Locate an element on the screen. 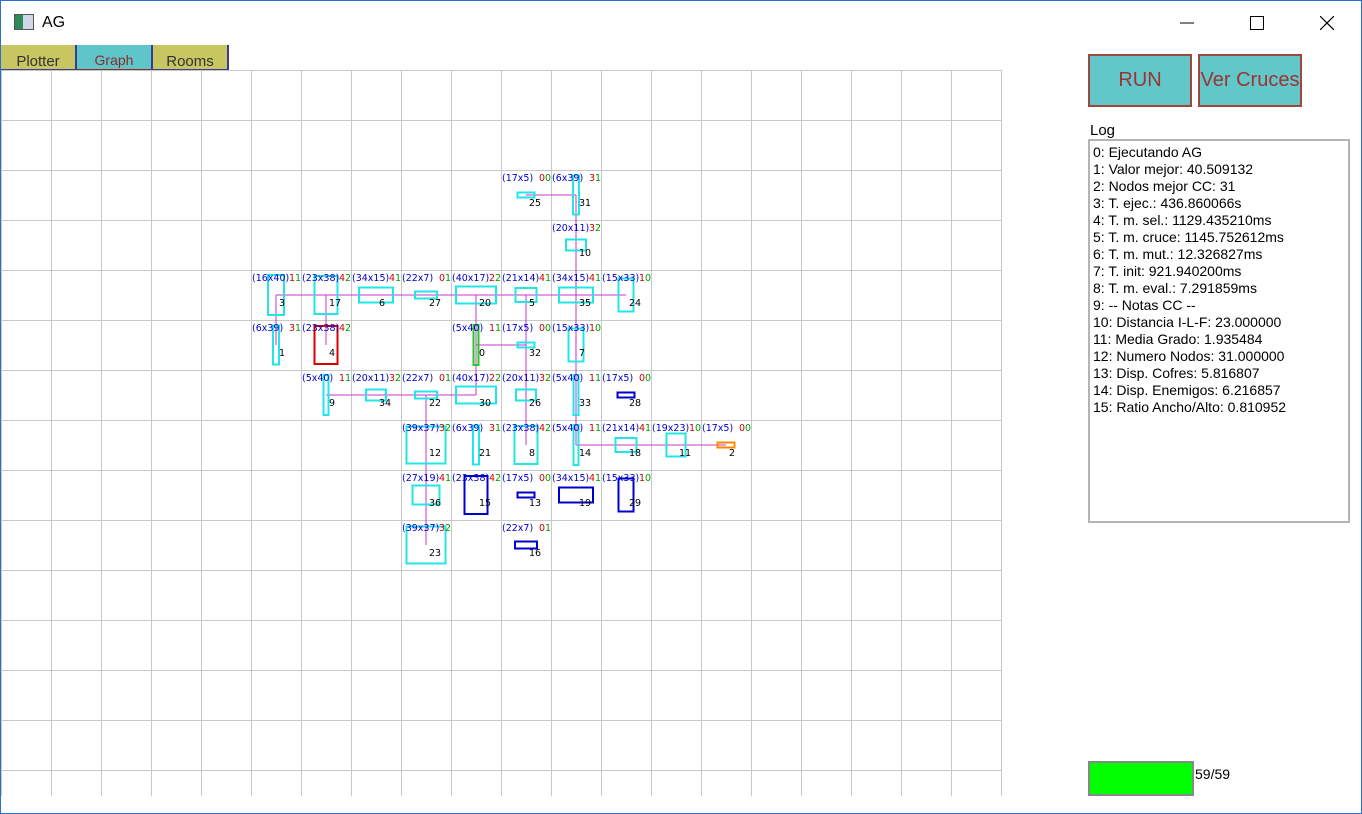 The width and height of the screenshot is (1362, 814). room-id-label: 14 is located at coordinates (585, 453).